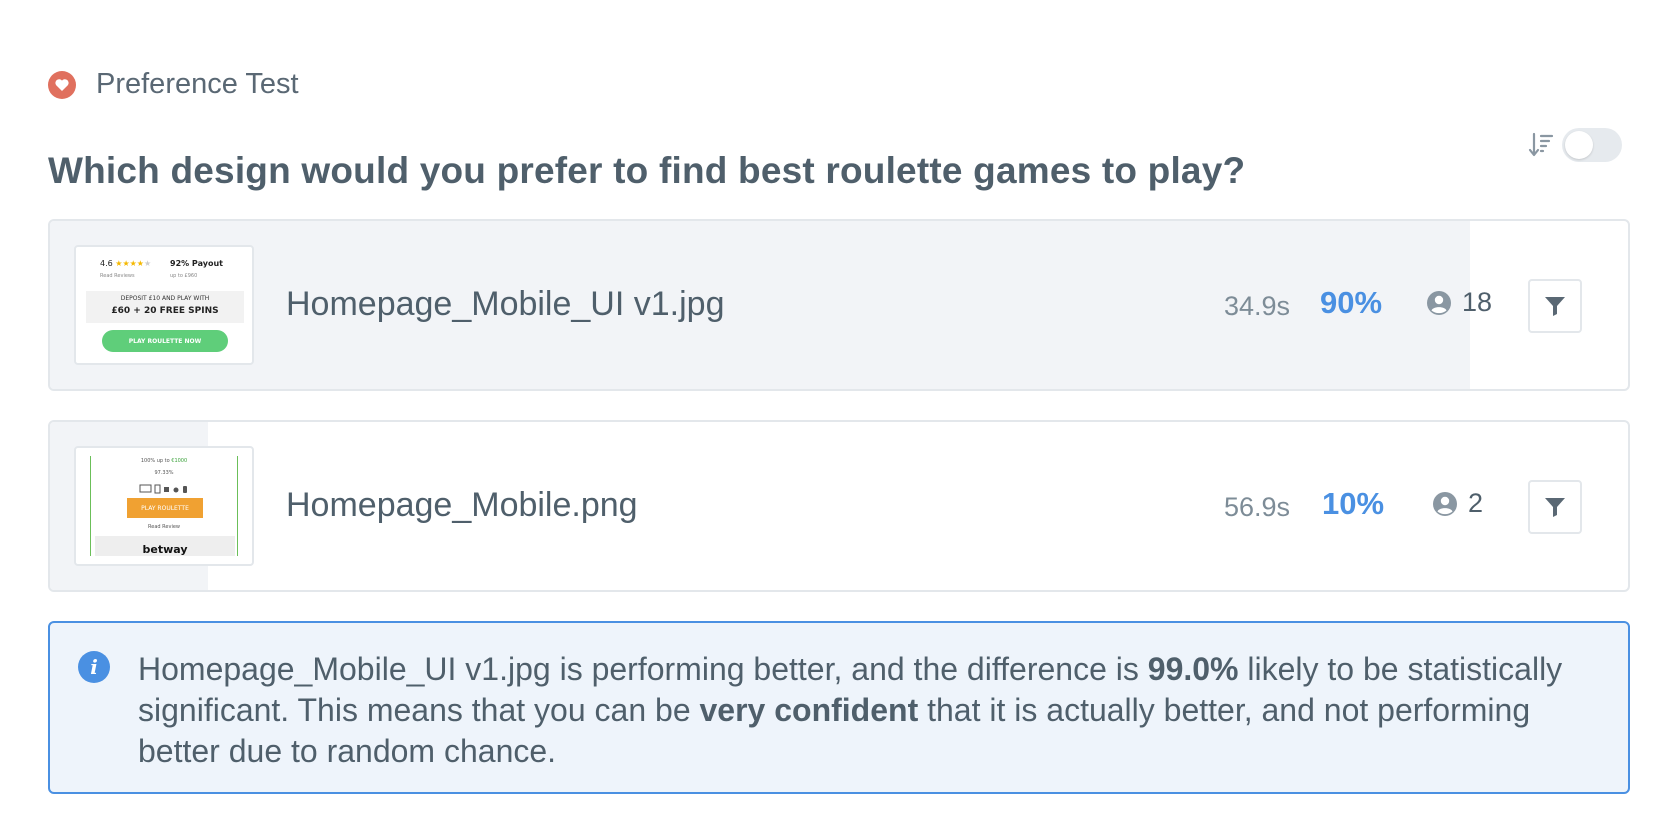 This screenshot has height=824, width=1672. What do you see at coordinates (165, 549) in the screenshot?
I see `thumb-brand: betway` at bounding box center [165, 549].